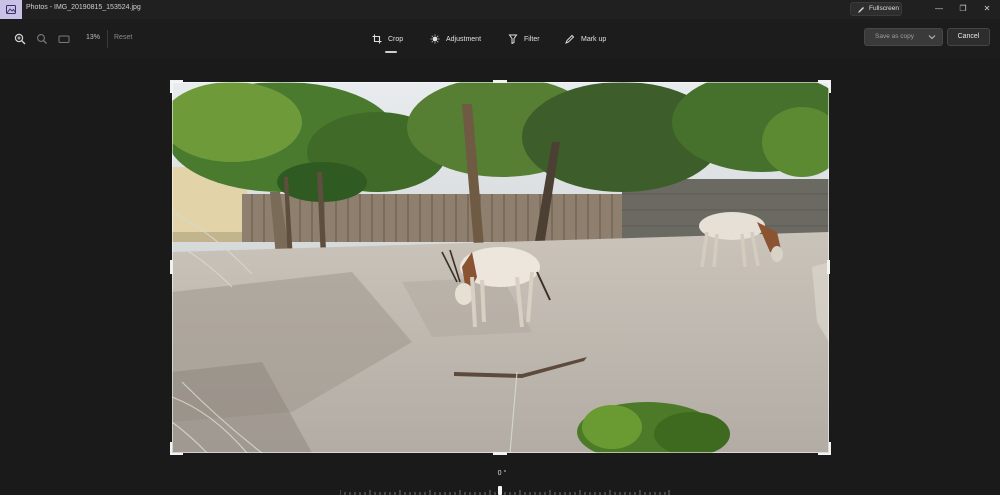  Describe the element at coordinates (11, 9) in the screenshot. I see `photos-app-icon` at that location.